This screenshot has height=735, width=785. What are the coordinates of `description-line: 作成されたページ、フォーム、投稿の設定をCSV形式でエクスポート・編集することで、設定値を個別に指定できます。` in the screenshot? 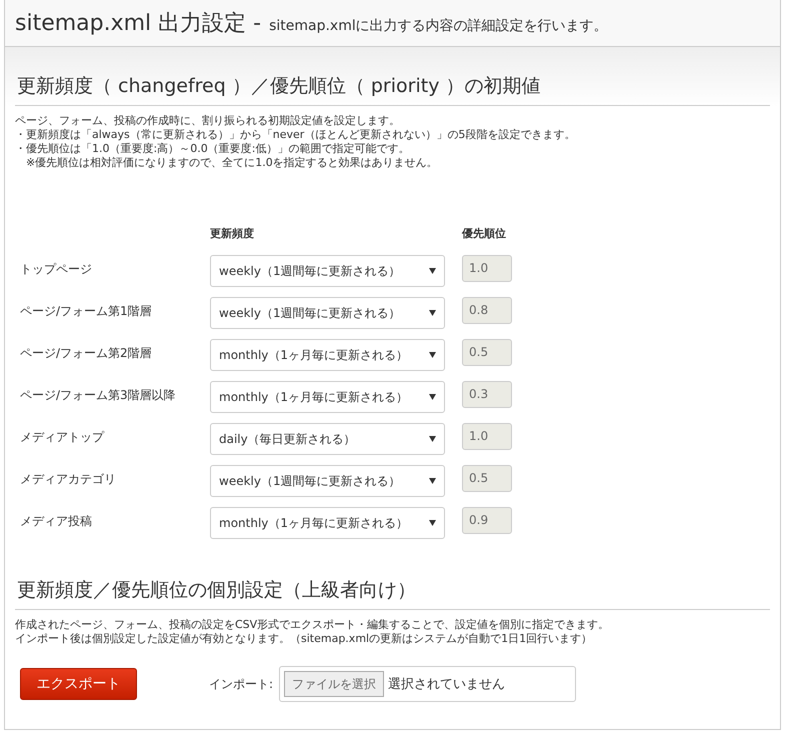 It's located at (312, 625).